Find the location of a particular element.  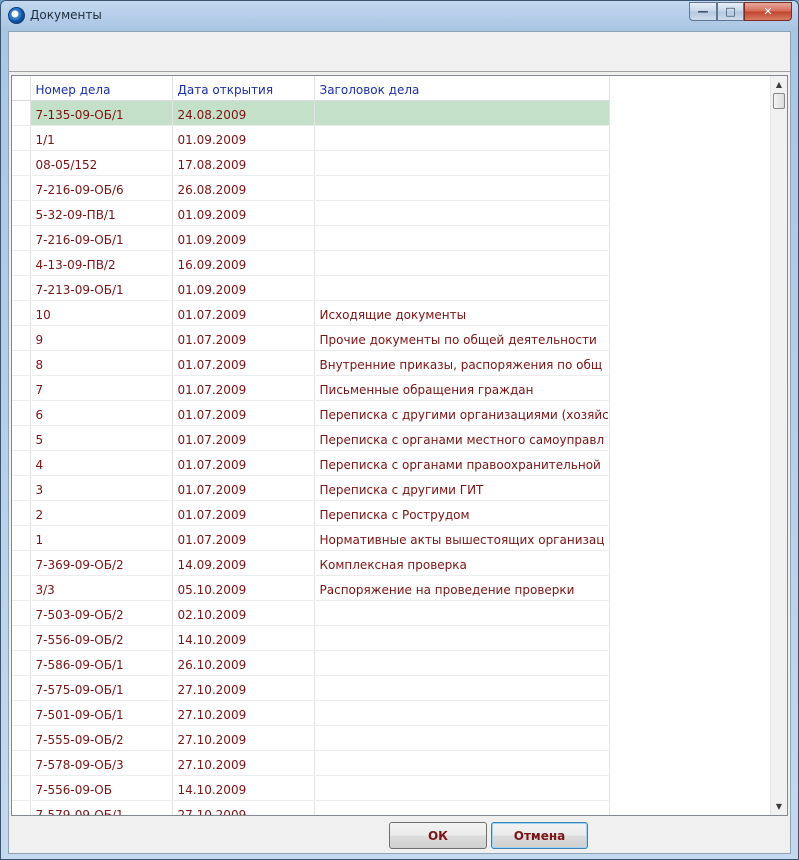

table-row: 7 01.07.2009 Письменные обращения граждан is located at coordinates (311, 388).